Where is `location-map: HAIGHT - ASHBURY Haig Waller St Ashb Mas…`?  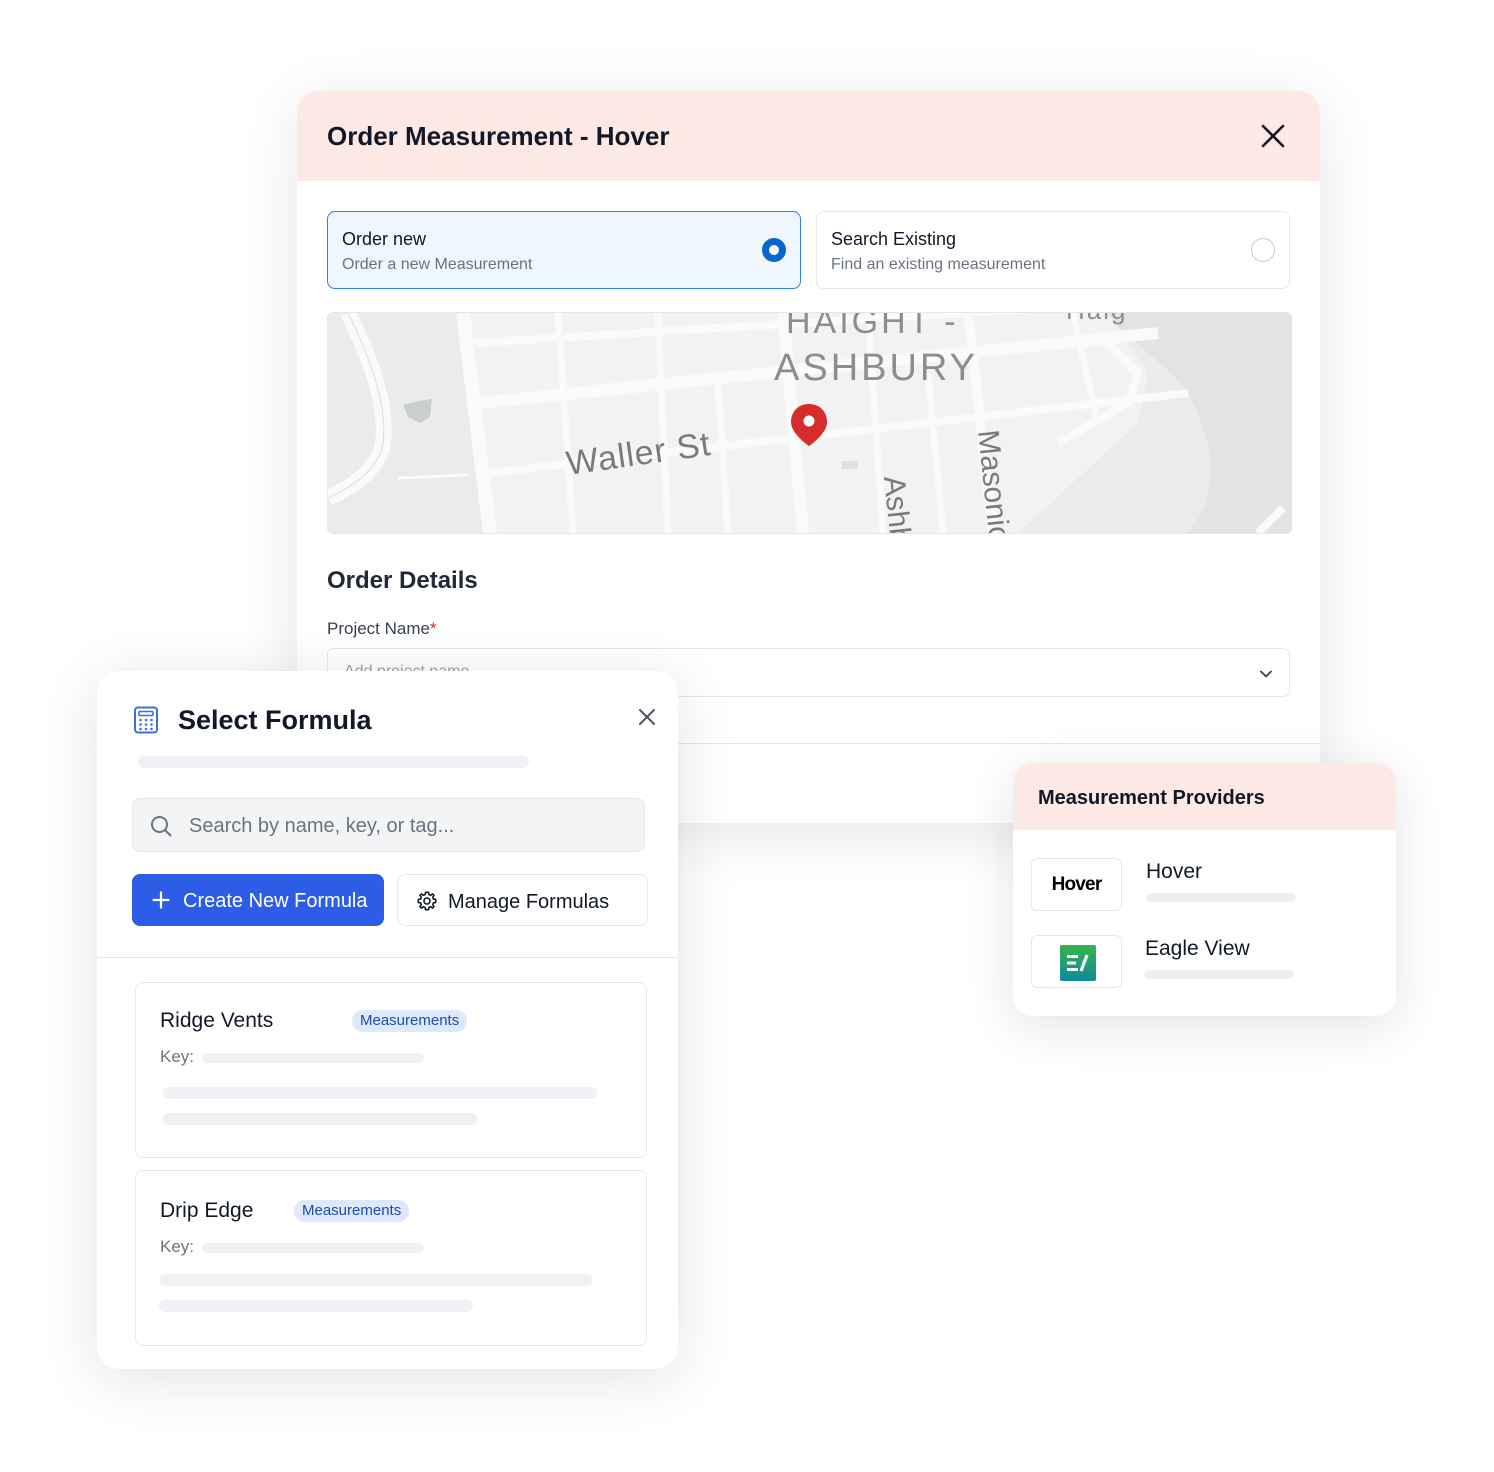 location-map: HAIGHT - ASHBURY Haig Waller St Ashb Mas… is located at coordinates (809, 423).